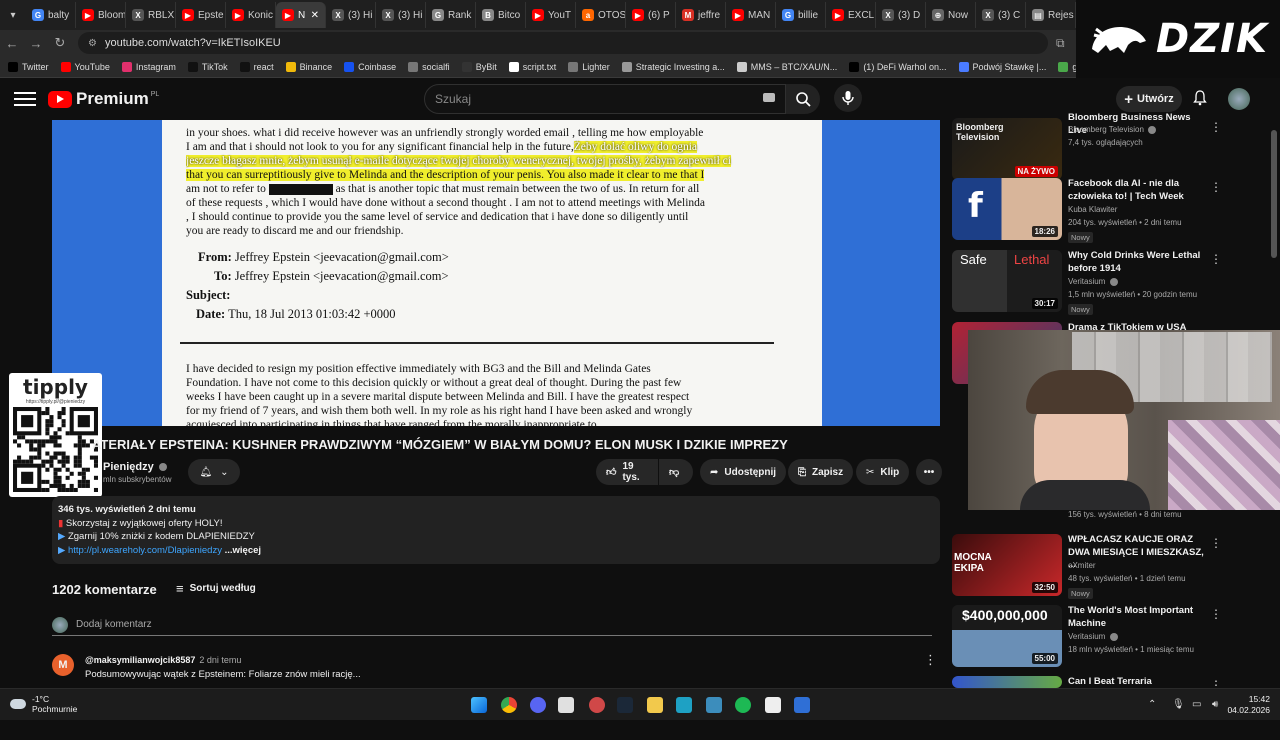  Describe the element at coordinates (25, 99) in the screenshot. I see `hamburger-menu-icon` at that location.